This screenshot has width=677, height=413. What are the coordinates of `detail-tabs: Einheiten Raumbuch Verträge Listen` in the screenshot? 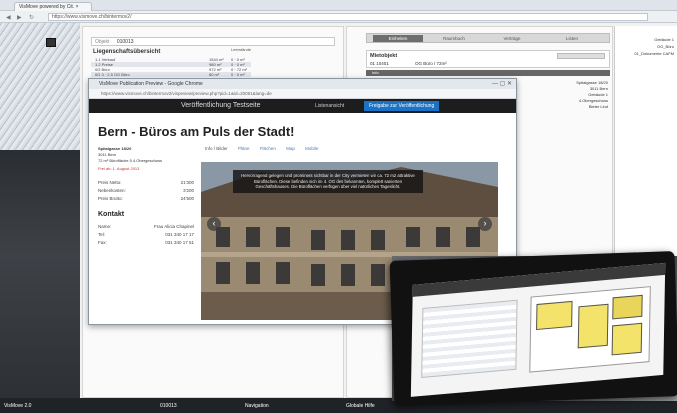 It's located at (488, 38).